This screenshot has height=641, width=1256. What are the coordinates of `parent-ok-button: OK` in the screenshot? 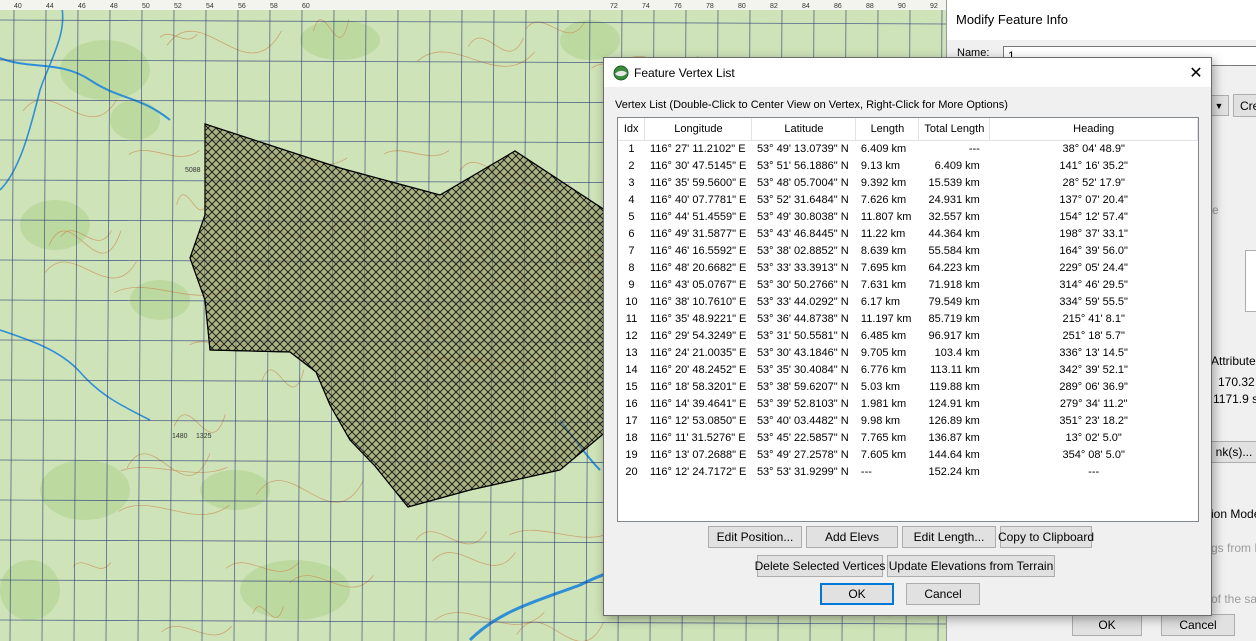 It's located at (1107, 625).